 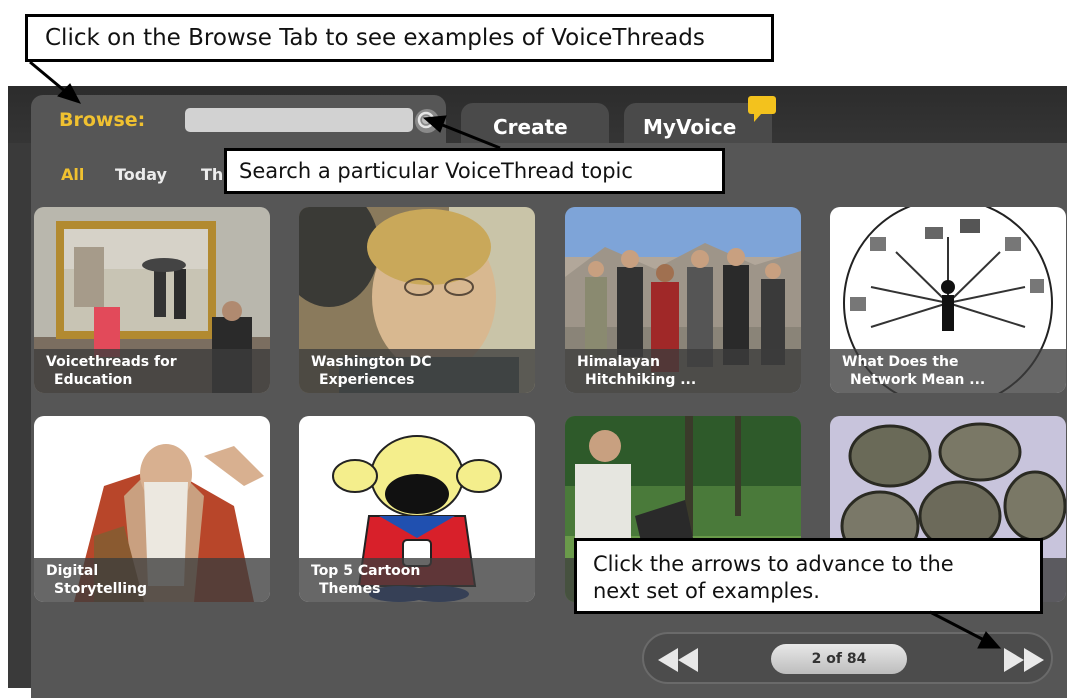 I want to click on card-title-line1: Himalayan, so click(x=618, y=362).